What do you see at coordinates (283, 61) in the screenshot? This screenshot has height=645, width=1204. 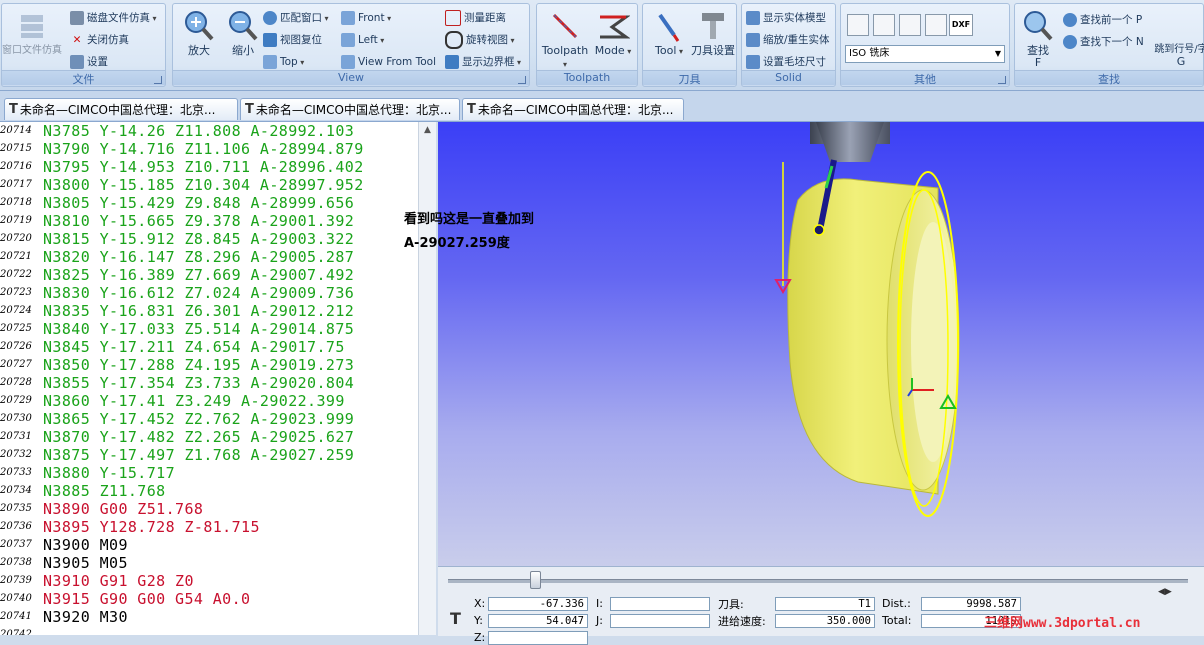 I see `top-view-button: Top` at bounding box center [283, 61].